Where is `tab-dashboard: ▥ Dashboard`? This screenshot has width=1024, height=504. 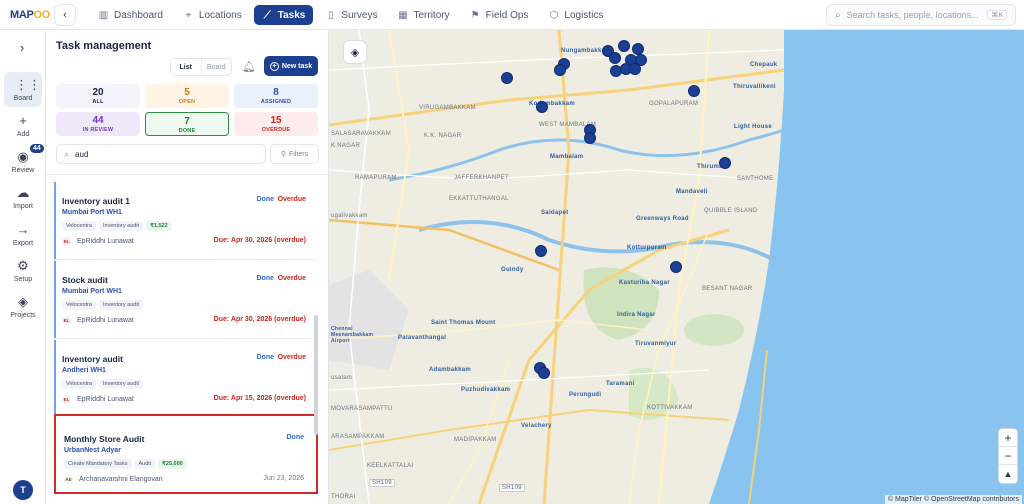 tab-dashboard: ▥ Dashboard is located at coordinates (130, 15).